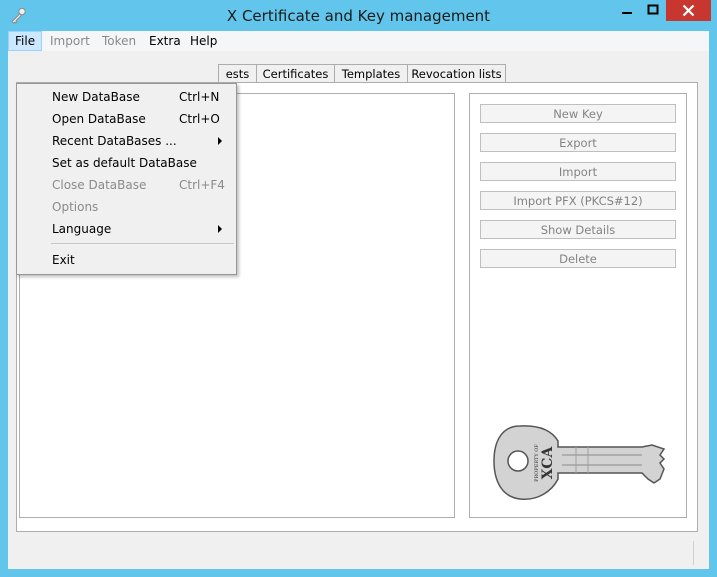  What do you see at coordinates (63, 260) in the screenshot?
I see `menu-exit-label: Exit` at bounding box center [63, 260].